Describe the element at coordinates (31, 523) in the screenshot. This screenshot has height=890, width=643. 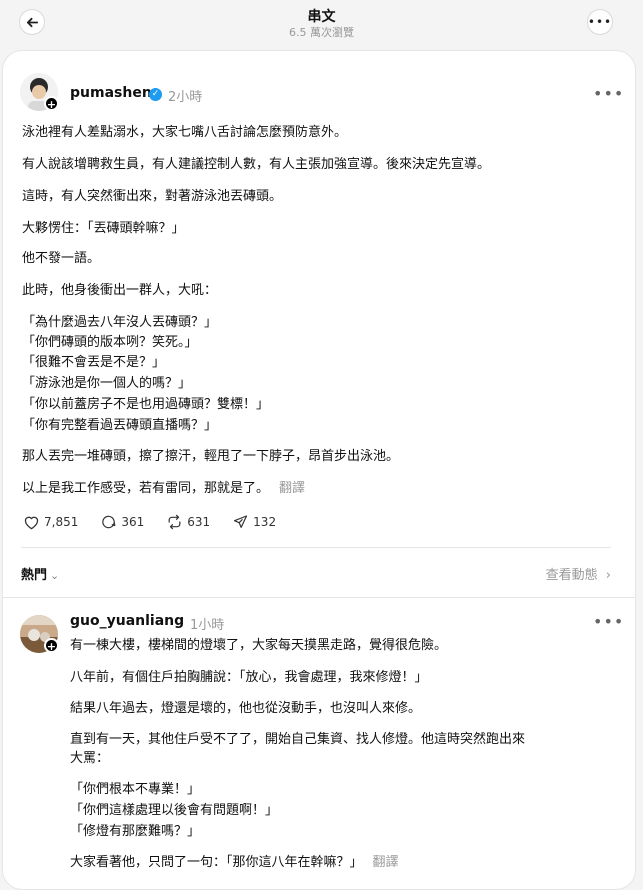
I see `heart-icon` at that location.